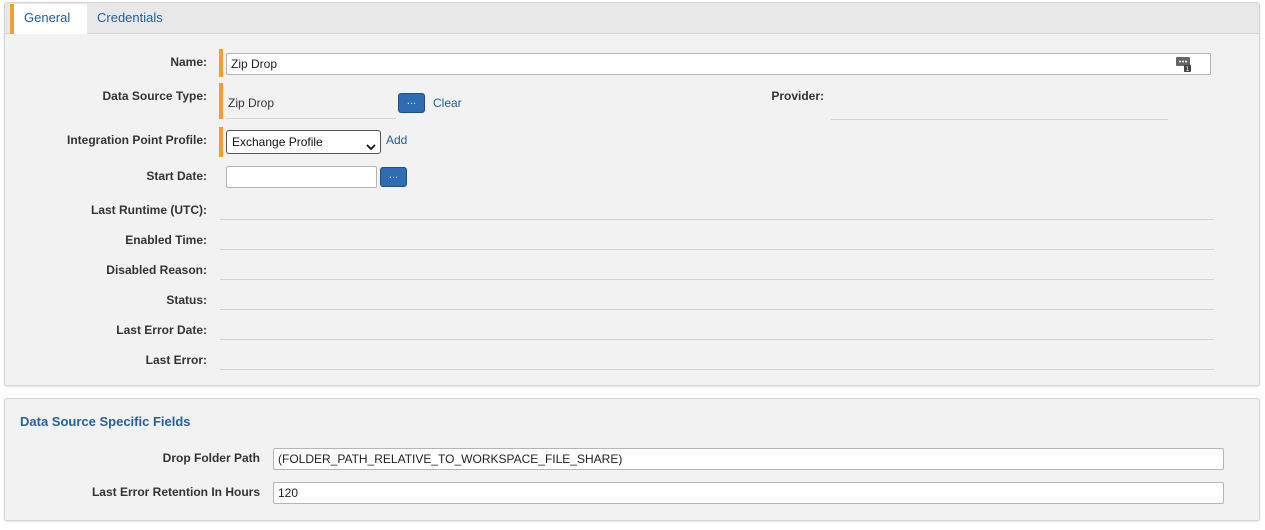 The image size is (1265, 530). What do you see at coordinates (48, 19) in the screenshot?
I see `tab-general: General` at bounding box center [48, 19].